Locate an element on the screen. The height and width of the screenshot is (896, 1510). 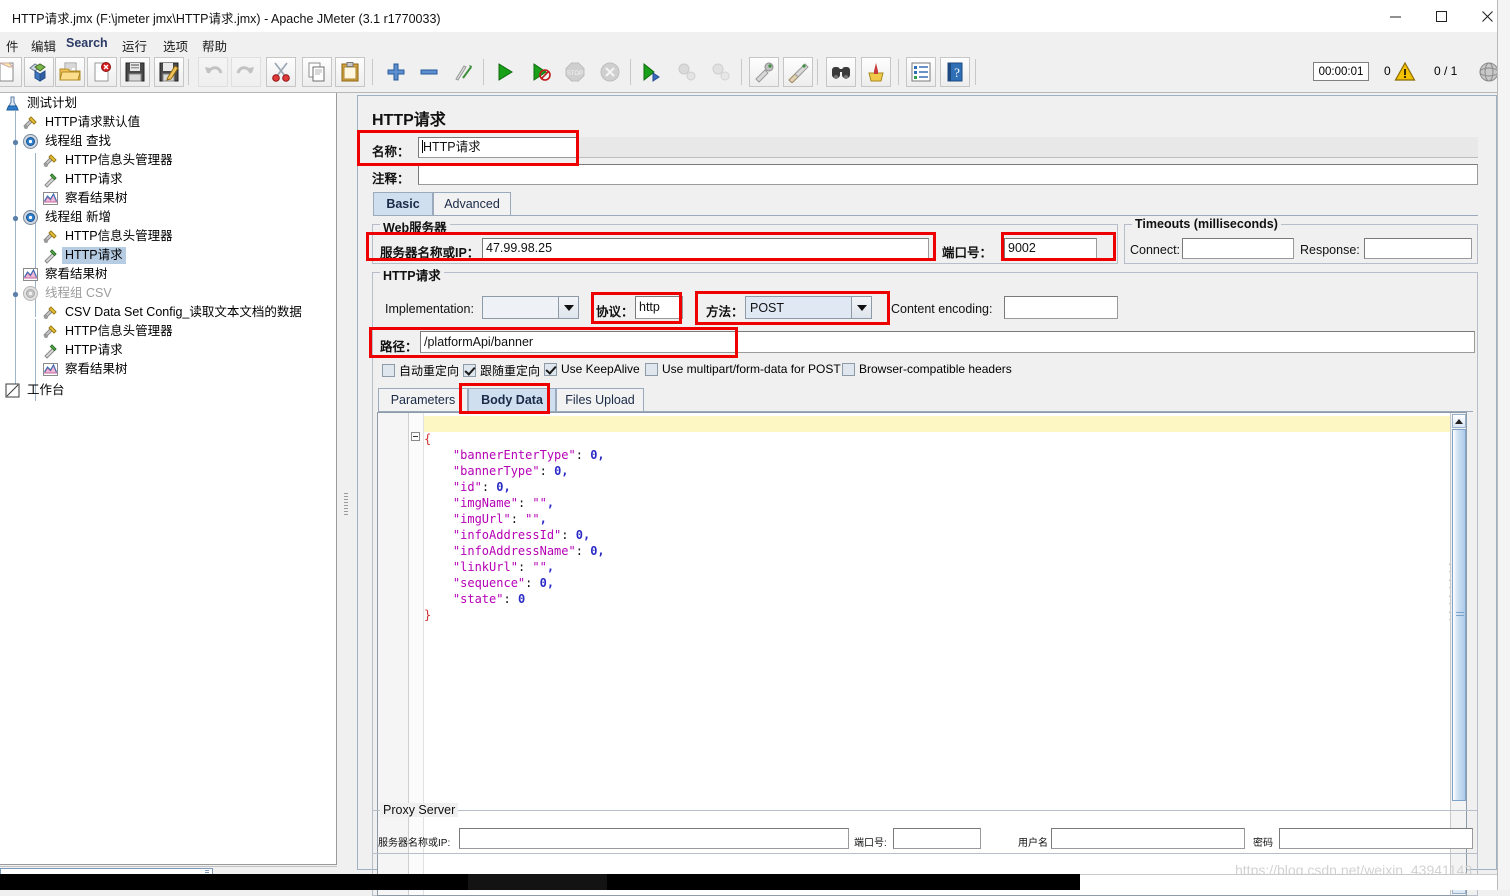
close-document-icon is located at coordinates (102, 72).